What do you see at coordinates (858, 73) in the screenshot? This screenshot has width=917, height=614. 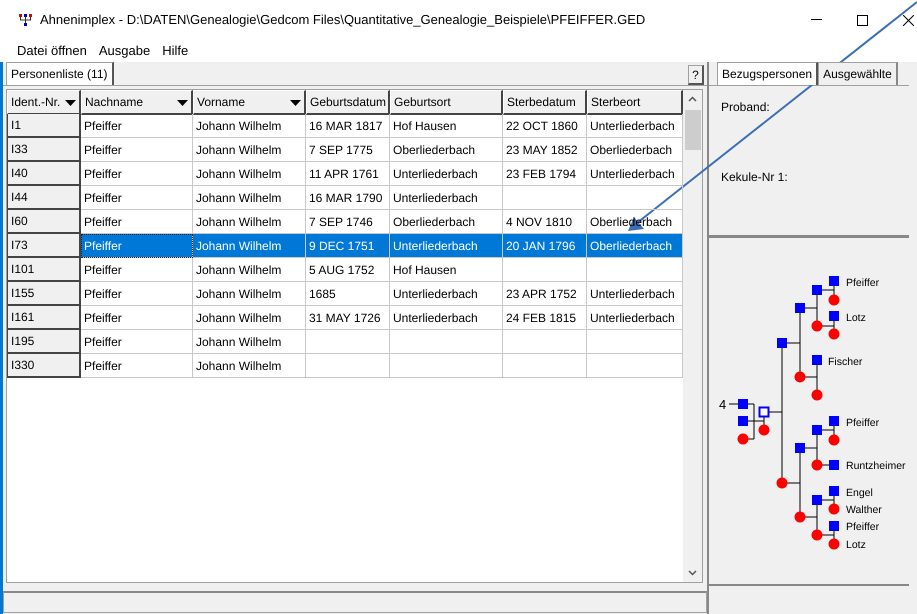 I see `tab: Ausgewählte` at bounding box center [858, 73].